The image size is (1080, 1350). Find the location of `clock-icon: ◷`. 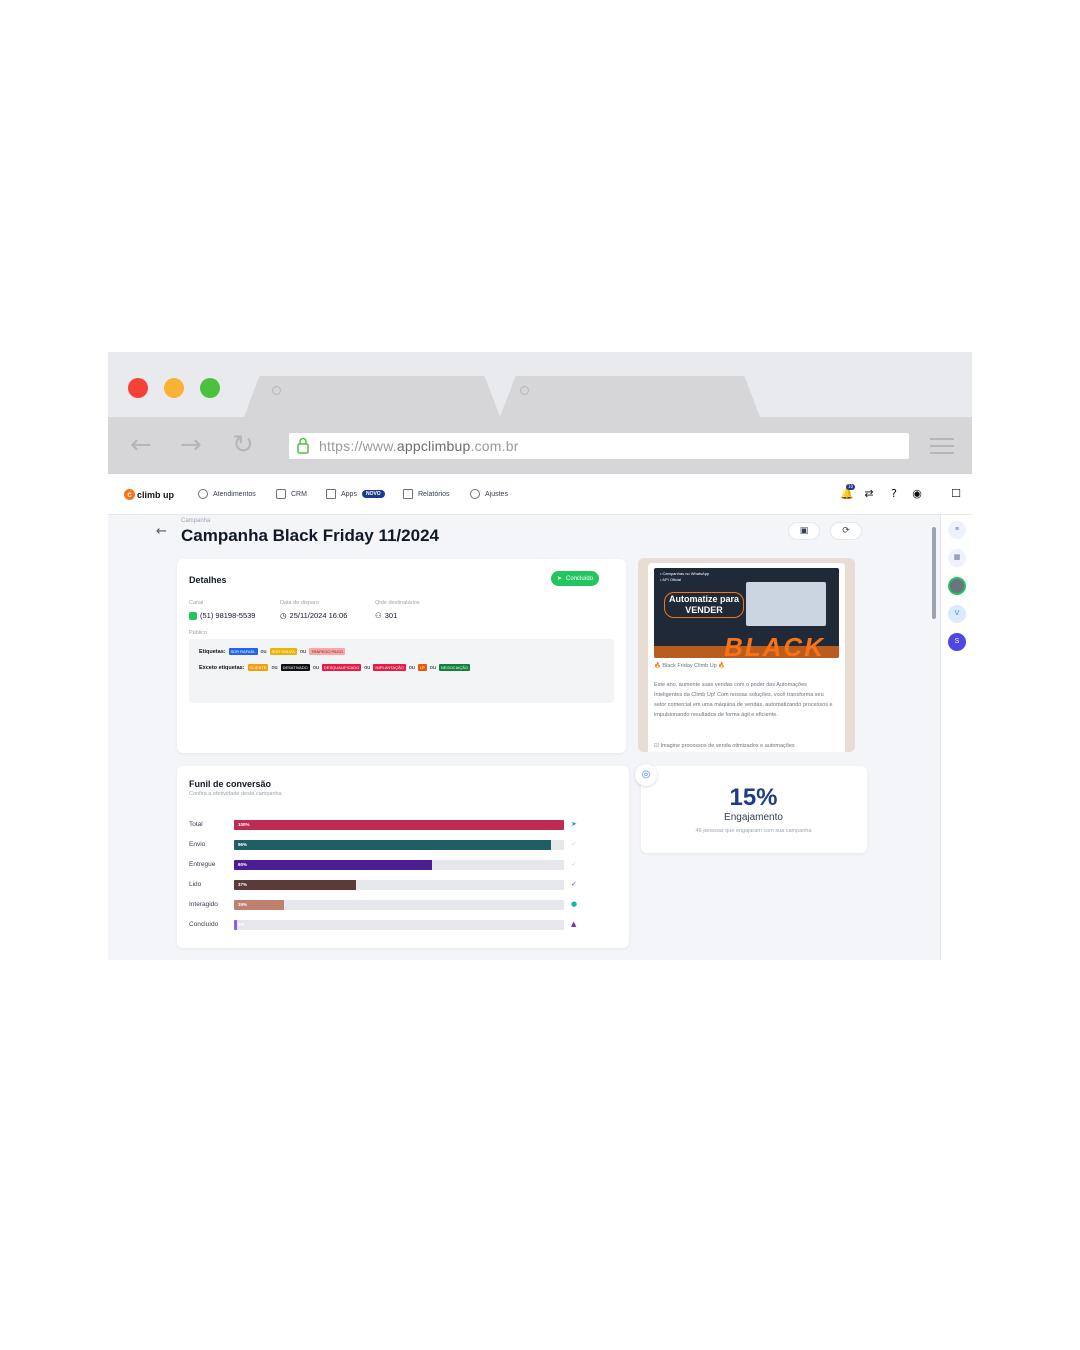

clock-icon: ◷ is located at coordinates (283, 615).